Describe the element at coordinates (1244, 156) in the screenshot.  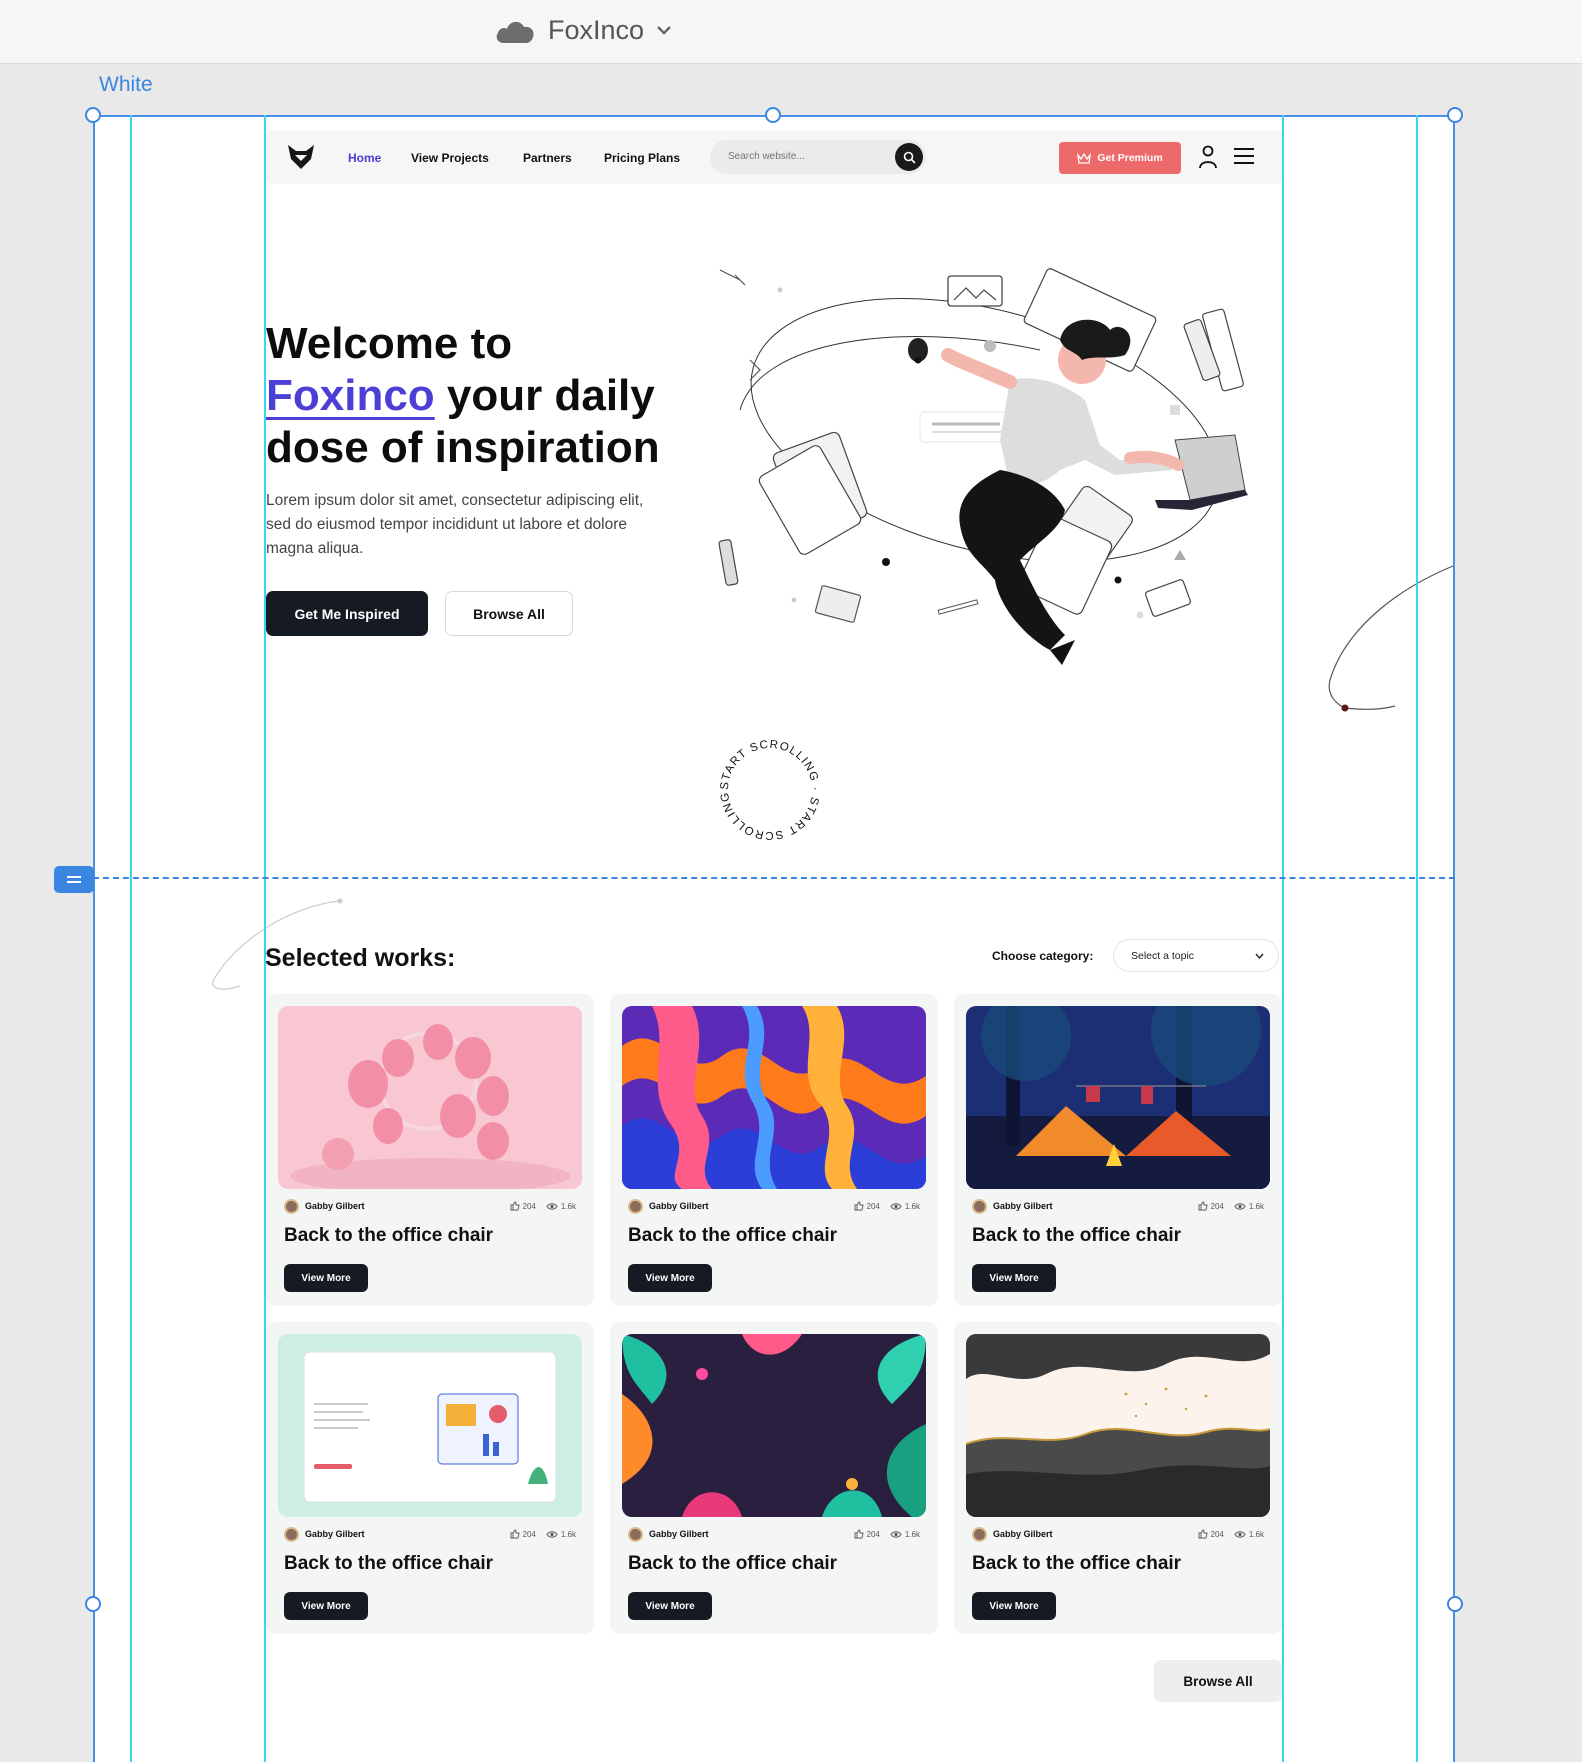
I see `menu-icon` at that location.